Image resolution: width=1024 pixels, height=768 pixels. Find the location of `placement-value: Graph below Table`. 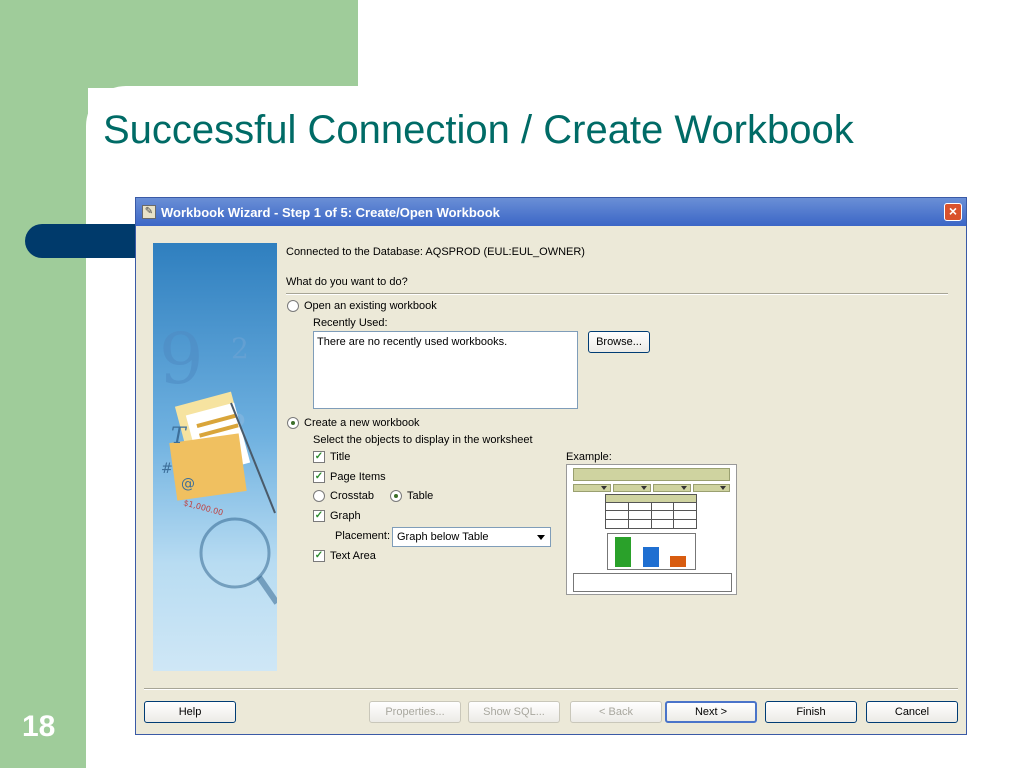

placement-value: Graph below Table is located at coordinates (443, 537).